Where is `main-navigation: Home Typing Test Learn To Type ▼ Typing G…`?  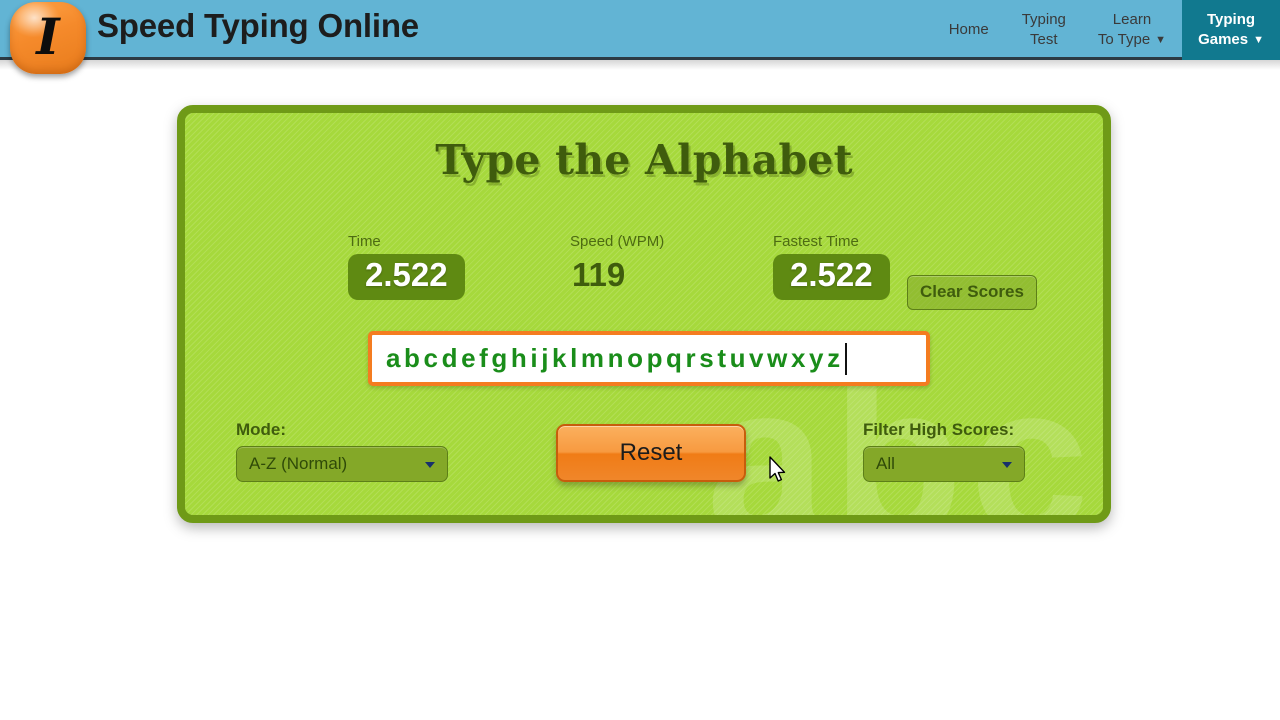 main-navigation: Home Typing Test Learn To Type ▼ Typing G… is located at coordinates (1106, 30).